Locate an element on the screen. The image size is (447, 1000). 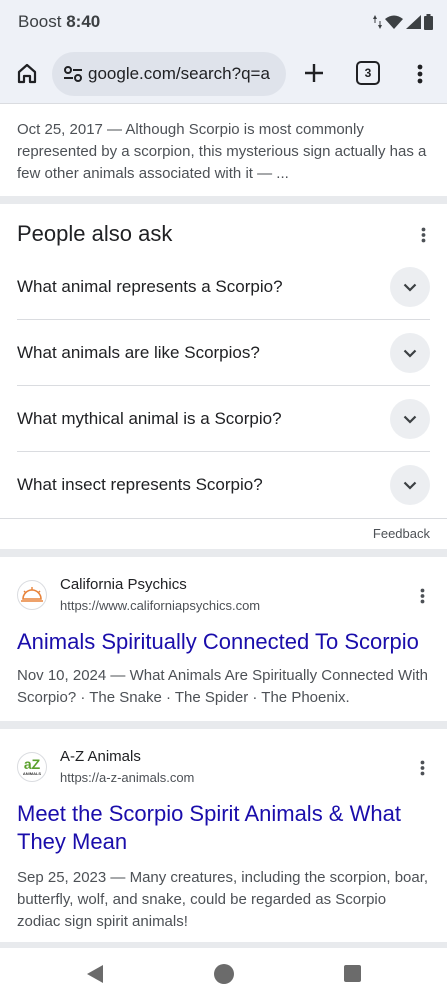
home-icon is located at coordinates (27, 73).